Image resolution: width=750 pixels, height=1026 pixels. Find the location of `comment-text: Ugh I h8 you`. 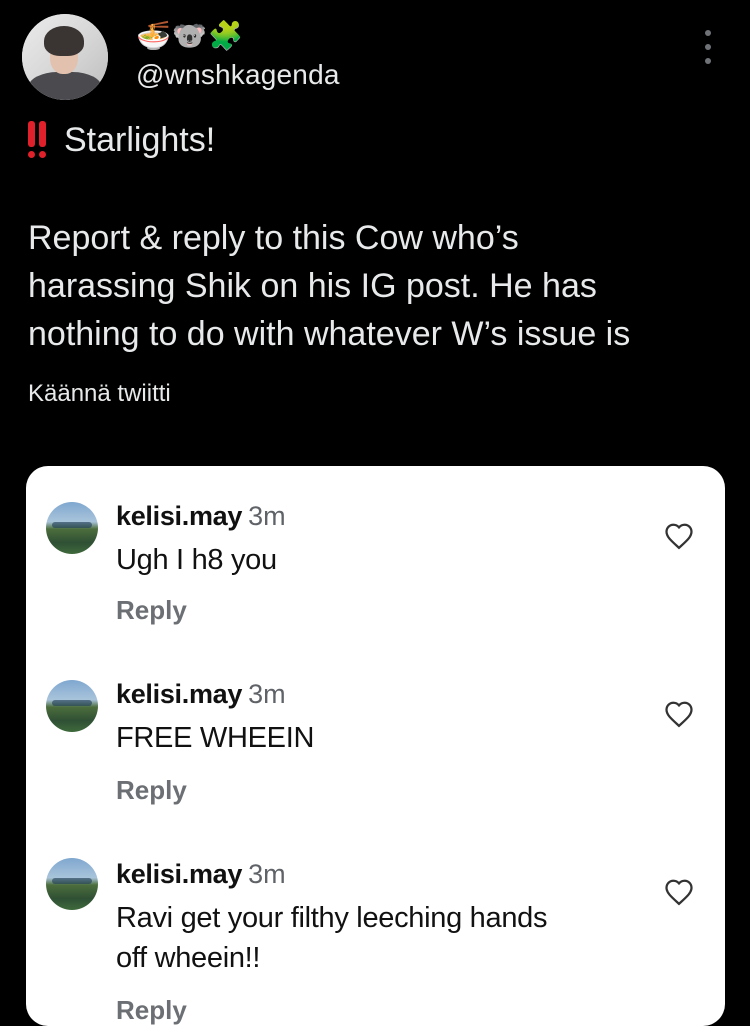

comment-text: Ugh I h8 you is located at coordinates (396, 560).